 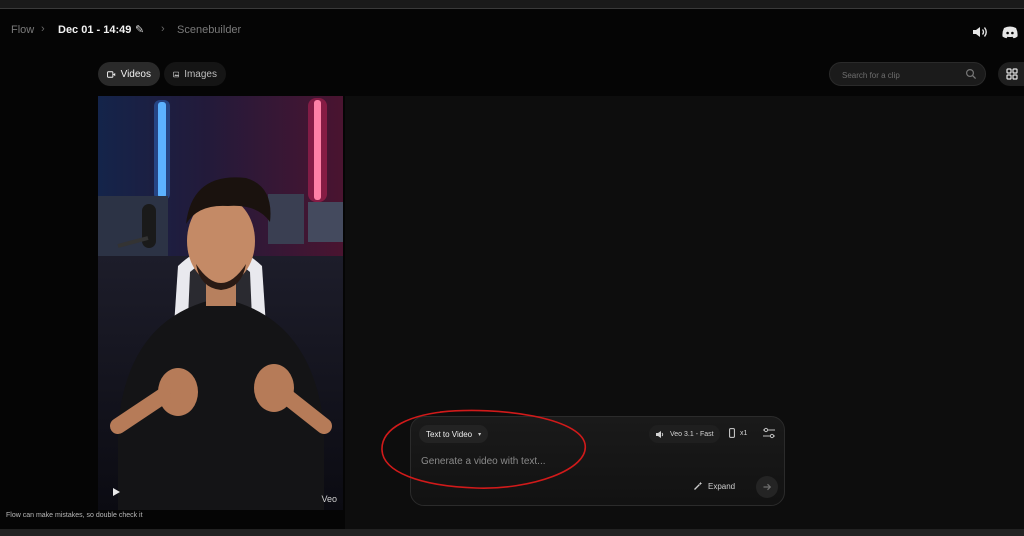 What do you see at coordinates (692, 434) in the screenshot?
I see `model-label: Veo 3.1 - Fast` at bounding box center [692, 434].